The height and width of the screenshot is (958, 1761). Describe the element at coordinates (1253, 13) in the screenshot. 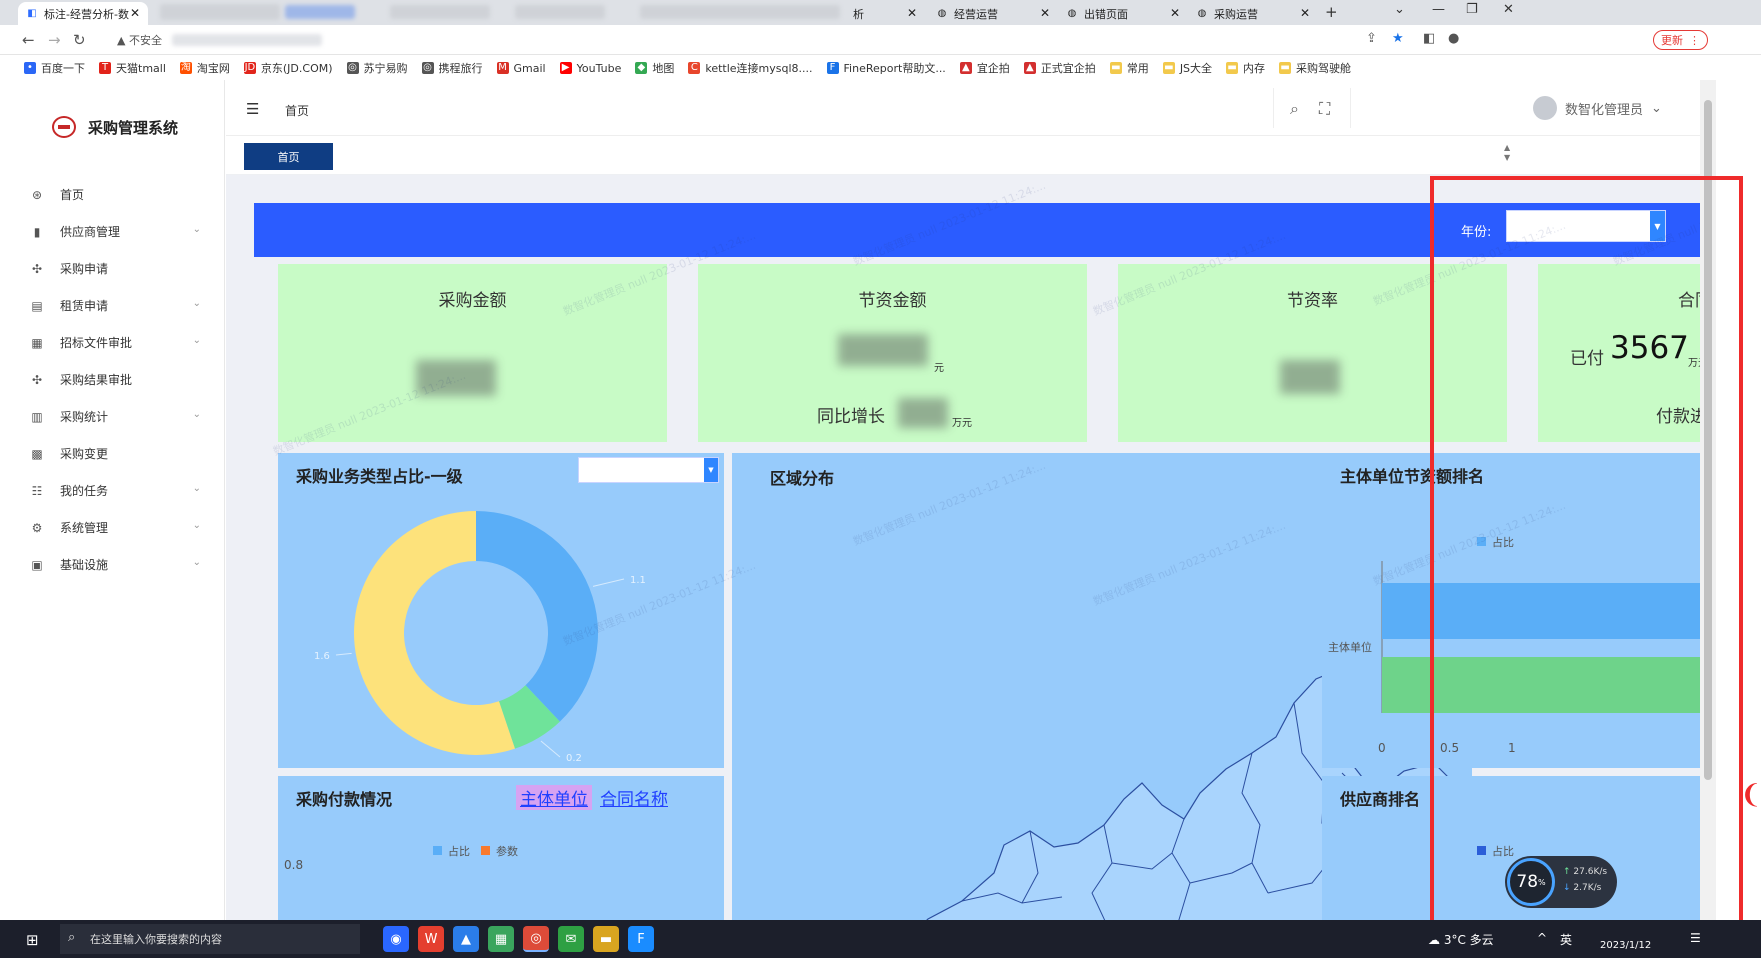

I see `browser-tab: ◍ 采购运营 ✕` at that location.